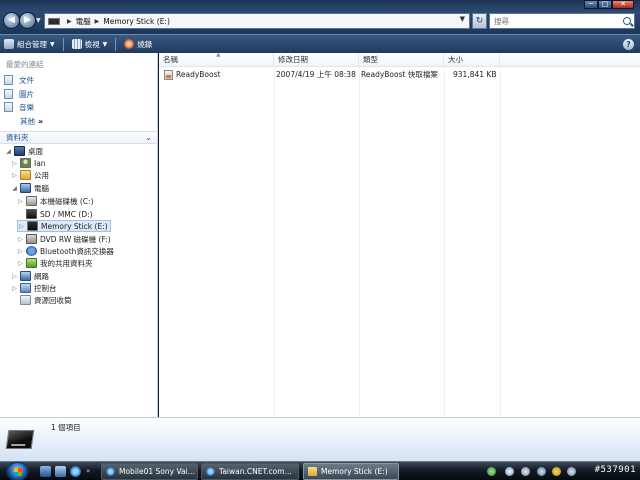 The height and width of the screenshot is (480, 640). I want to click on tree-item-control-panel: ▷ 控制台, so click(34, 288).